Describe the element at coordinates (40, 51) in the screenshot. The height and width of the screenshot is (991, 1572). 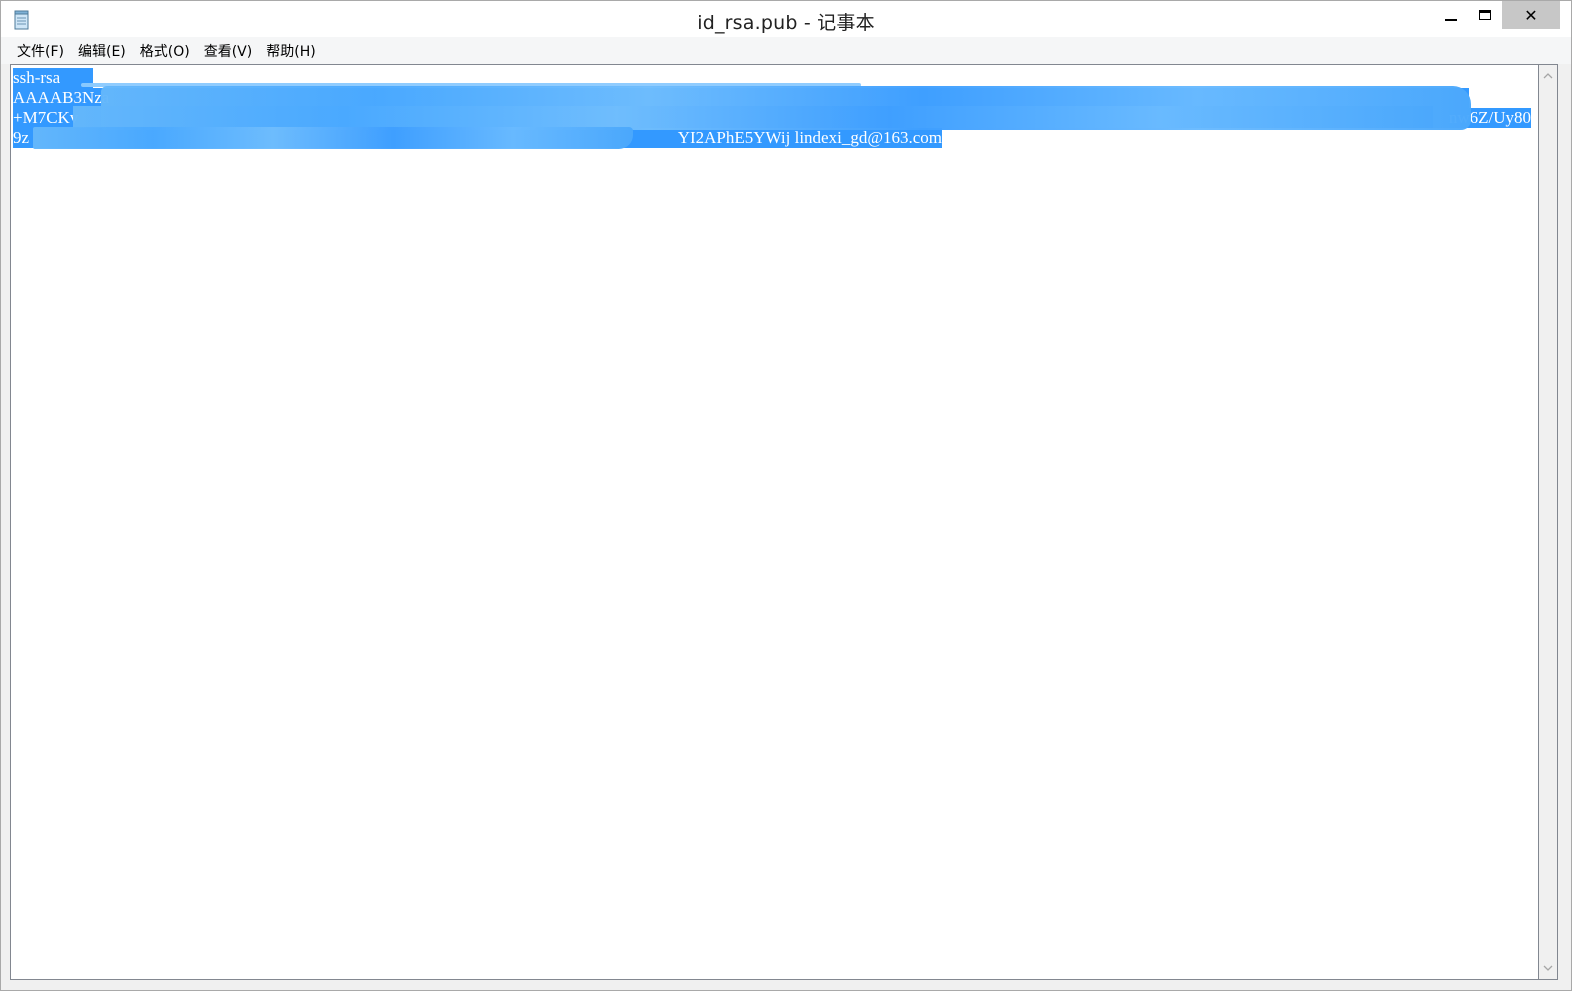
I see `menu-file: 文件(F)` at that location.